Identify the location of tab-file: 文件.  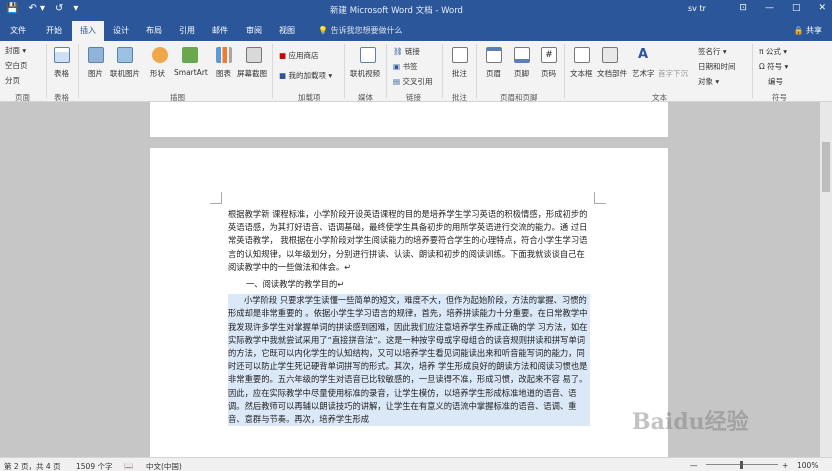
(18, 30).